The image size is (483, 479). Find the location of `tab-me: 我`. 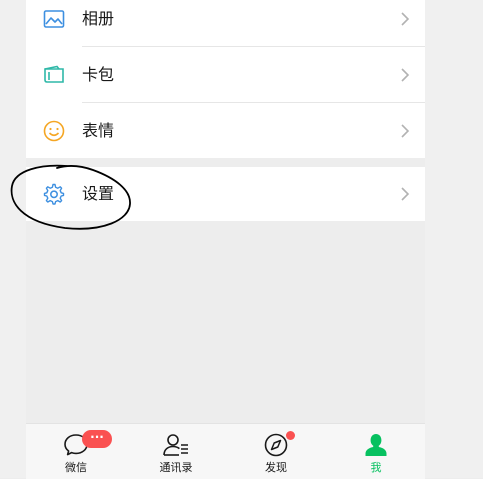

tab-me: 我 is located at coordinates (376, 451).